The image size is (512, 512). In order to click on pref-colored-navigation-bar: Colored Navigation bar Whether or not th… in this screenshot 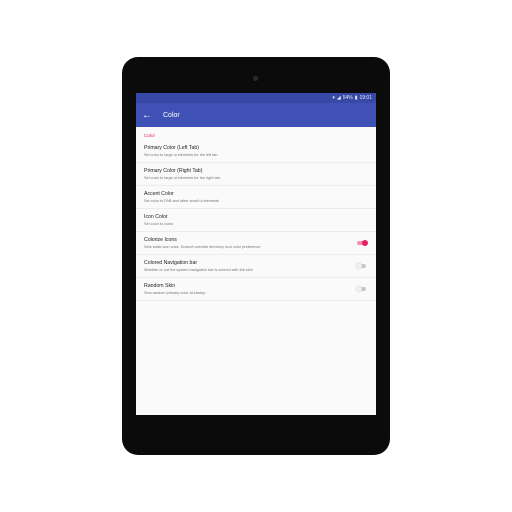, I will do `click(256, 266)`.